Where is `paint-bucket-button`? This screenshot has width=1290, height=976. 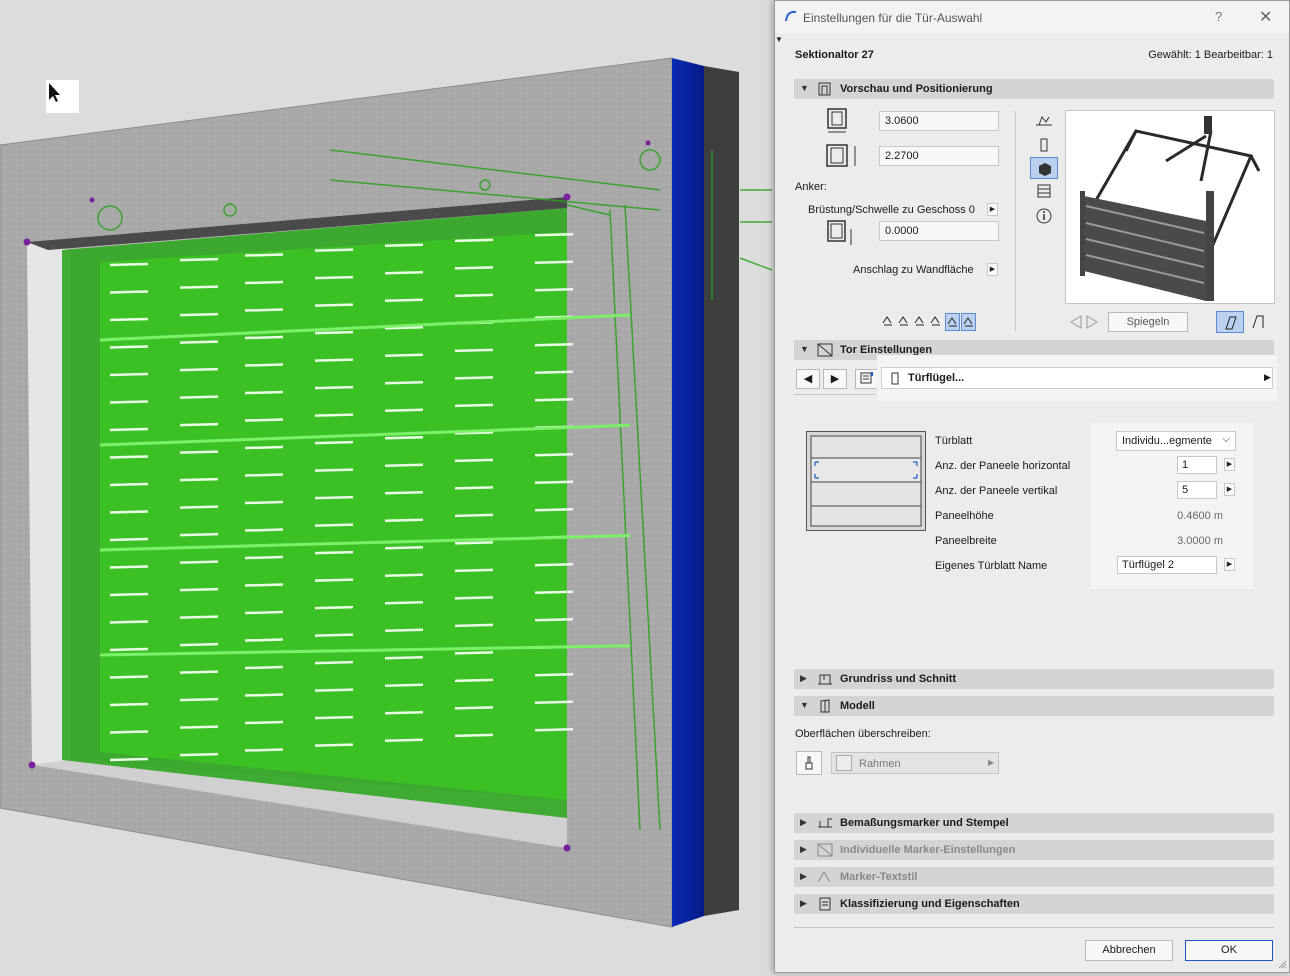
paint-bucket-button is located at coordinates (809, 763).